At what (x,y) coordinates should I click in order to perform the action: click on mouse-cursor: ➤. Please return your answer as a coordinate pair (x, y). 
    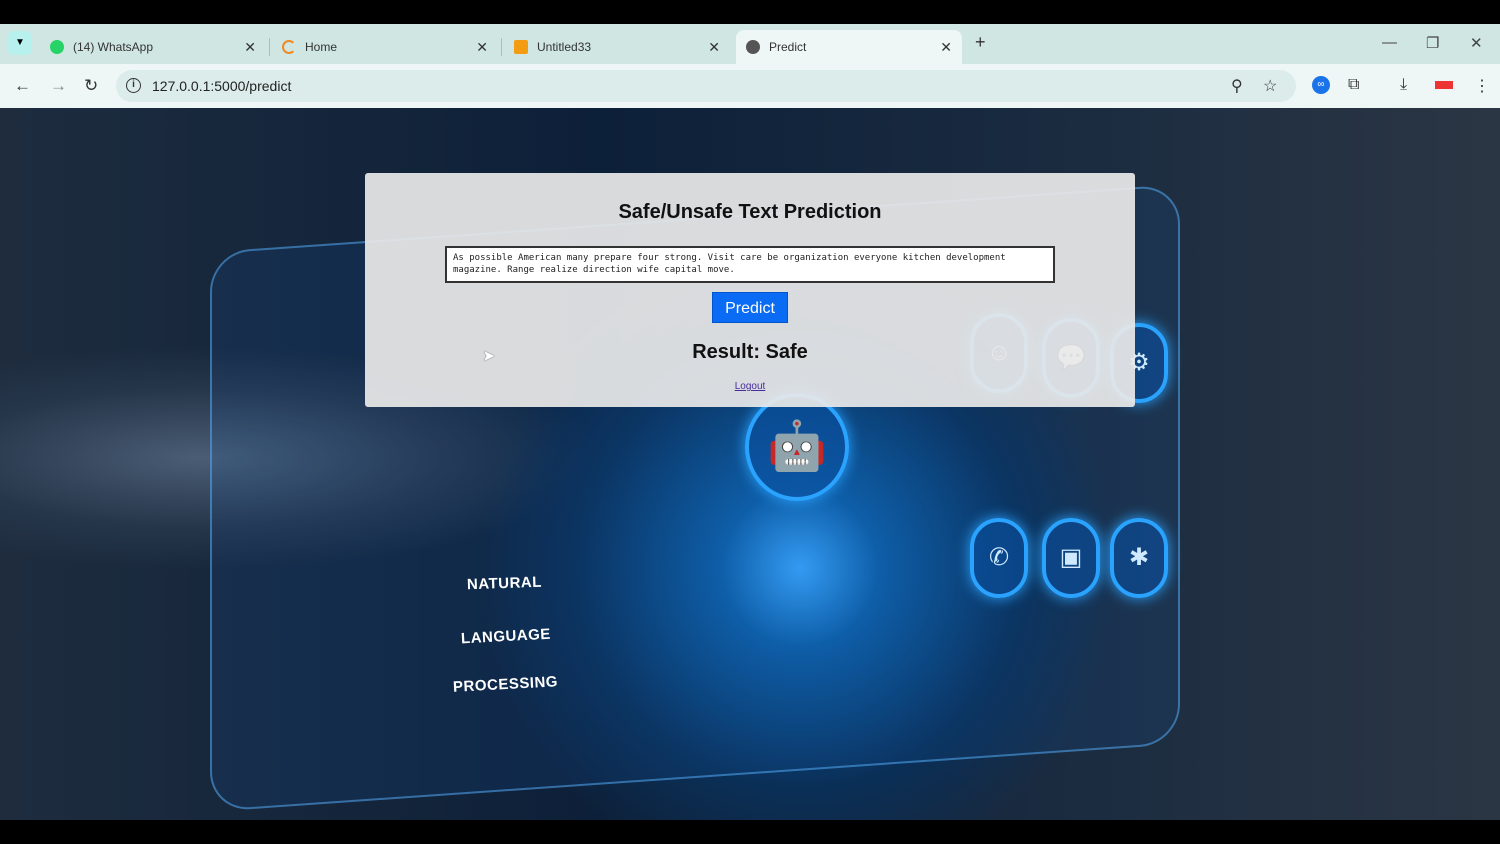
    Looking at the image, I should click on (489, 356).